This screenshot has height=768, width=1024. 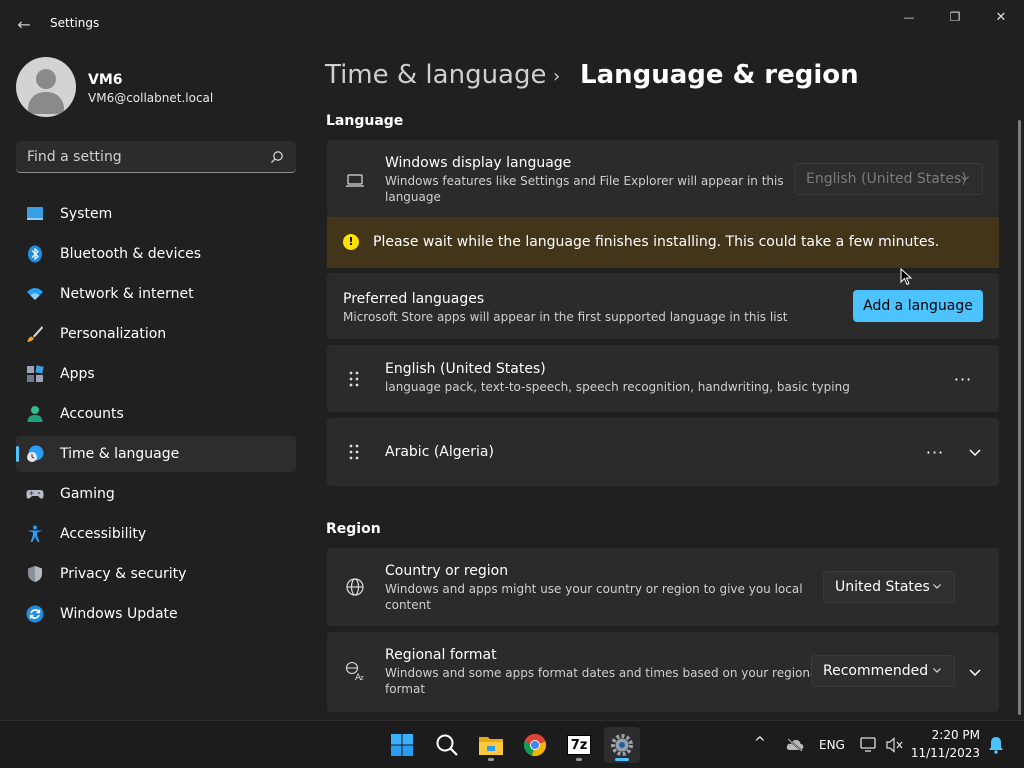 I want to click on language-item-arabic: Arabic (Algeria) ···, so click(x=663, y=452).